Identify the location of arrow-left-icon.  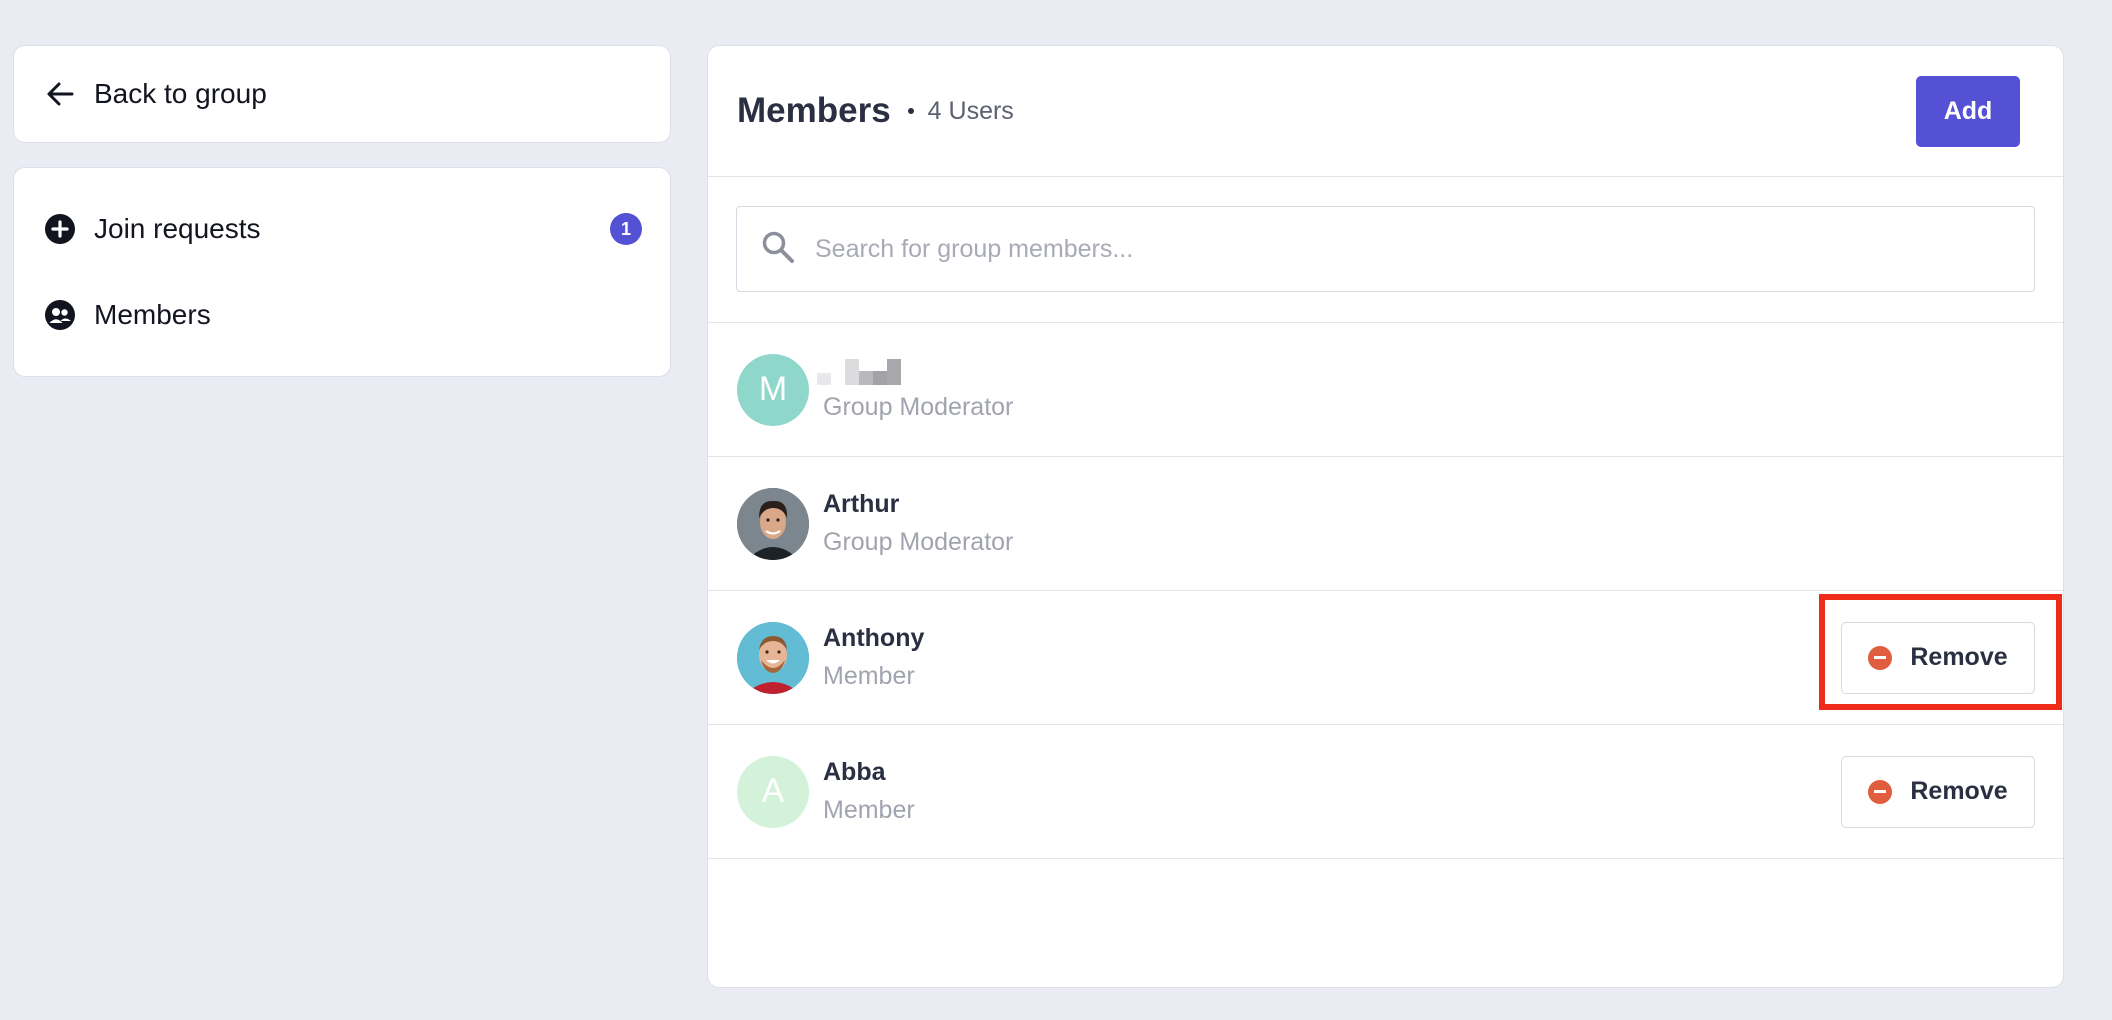
(60, 94).